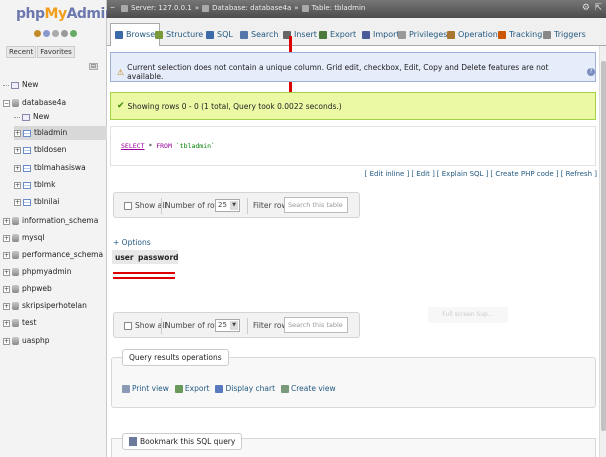 Image resolution: width=606 pixels, height=457 pixels. What do you see at coordinates (591, 72) in the screenshot?
I see `help-icon: ?` at bounding box center [591, 72].